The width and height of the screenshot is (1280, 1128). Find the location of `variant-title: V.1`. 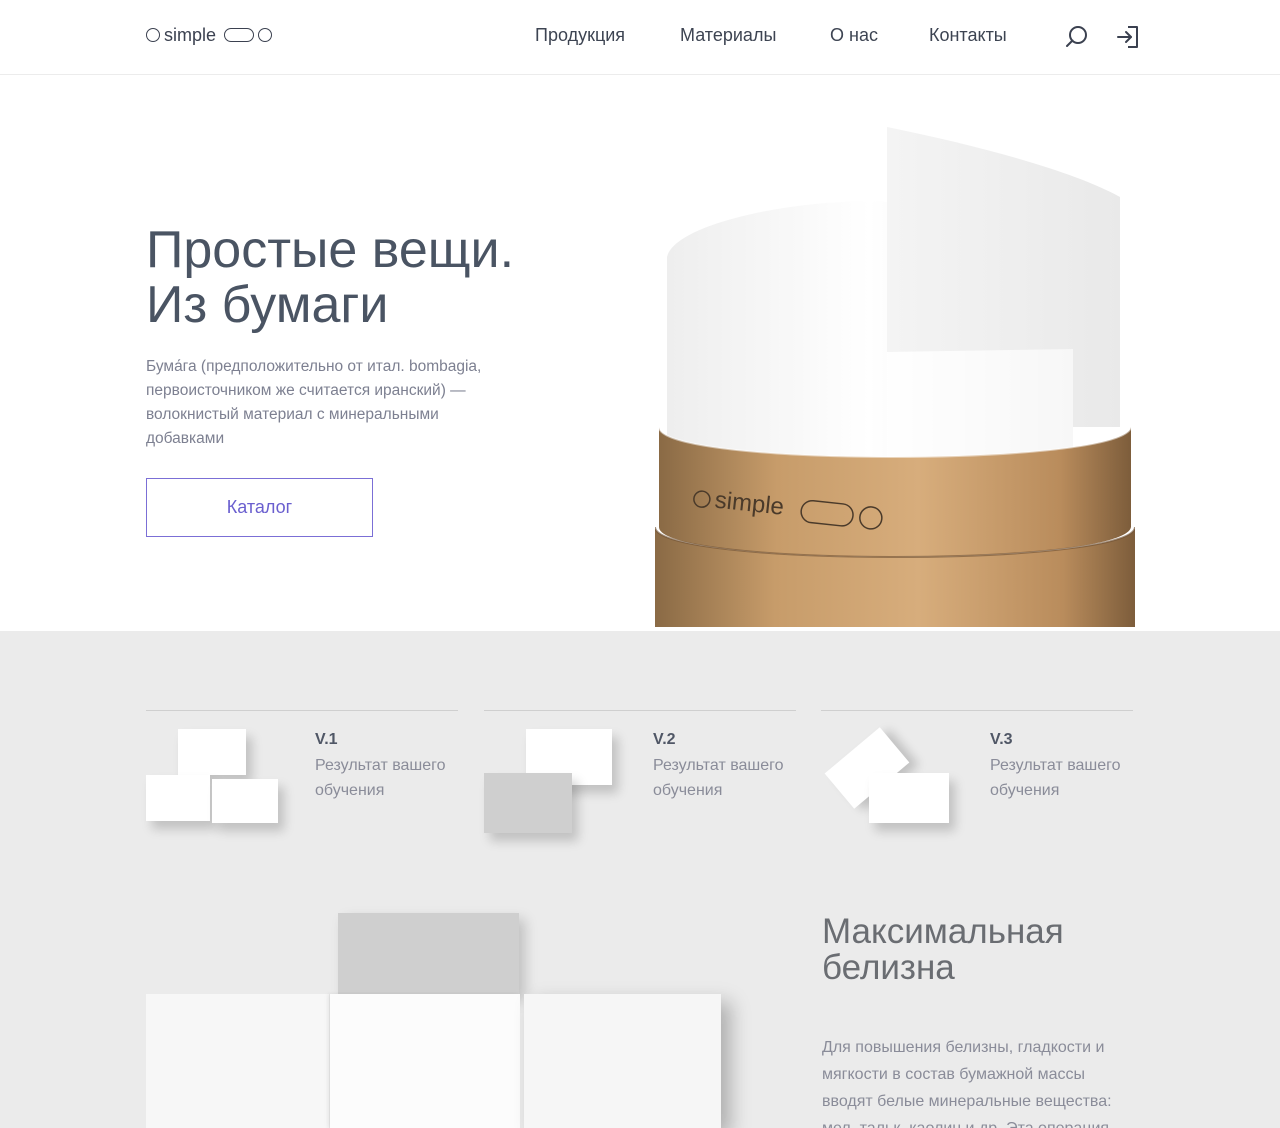

variant-title: V.1 is located at coordinates (326, 739).